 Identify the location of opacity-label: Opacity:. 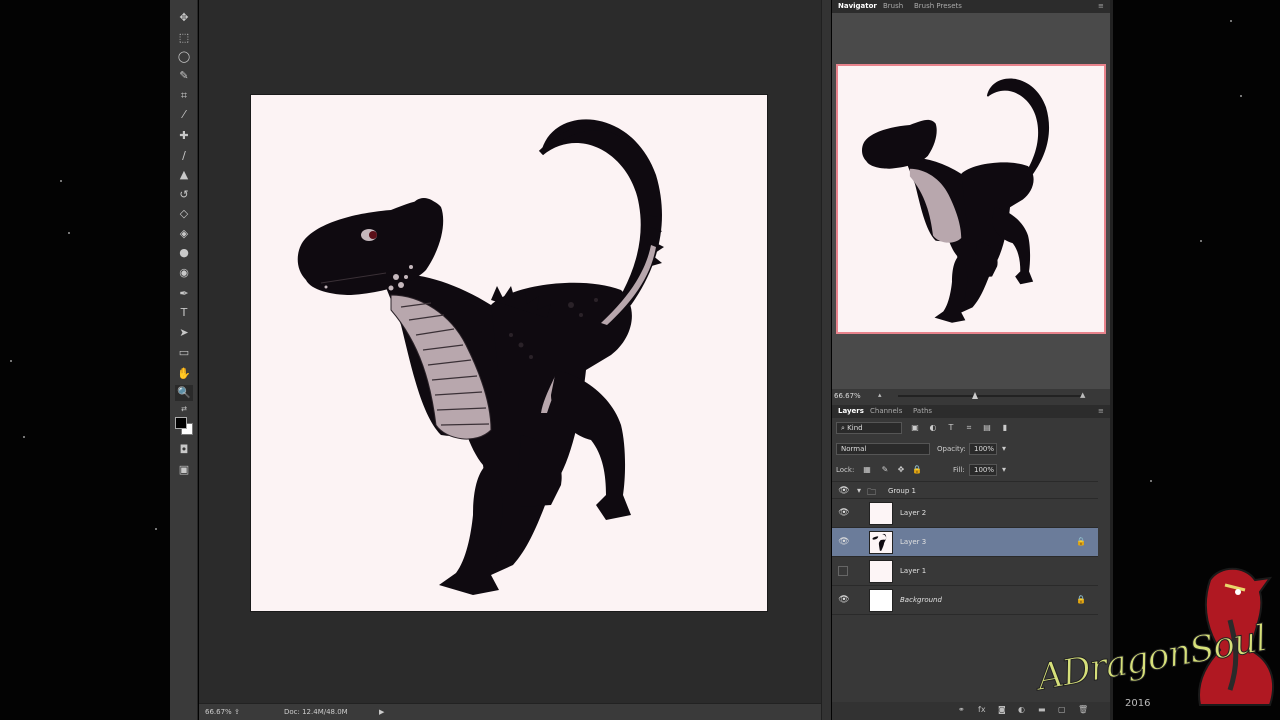
(951, 449).